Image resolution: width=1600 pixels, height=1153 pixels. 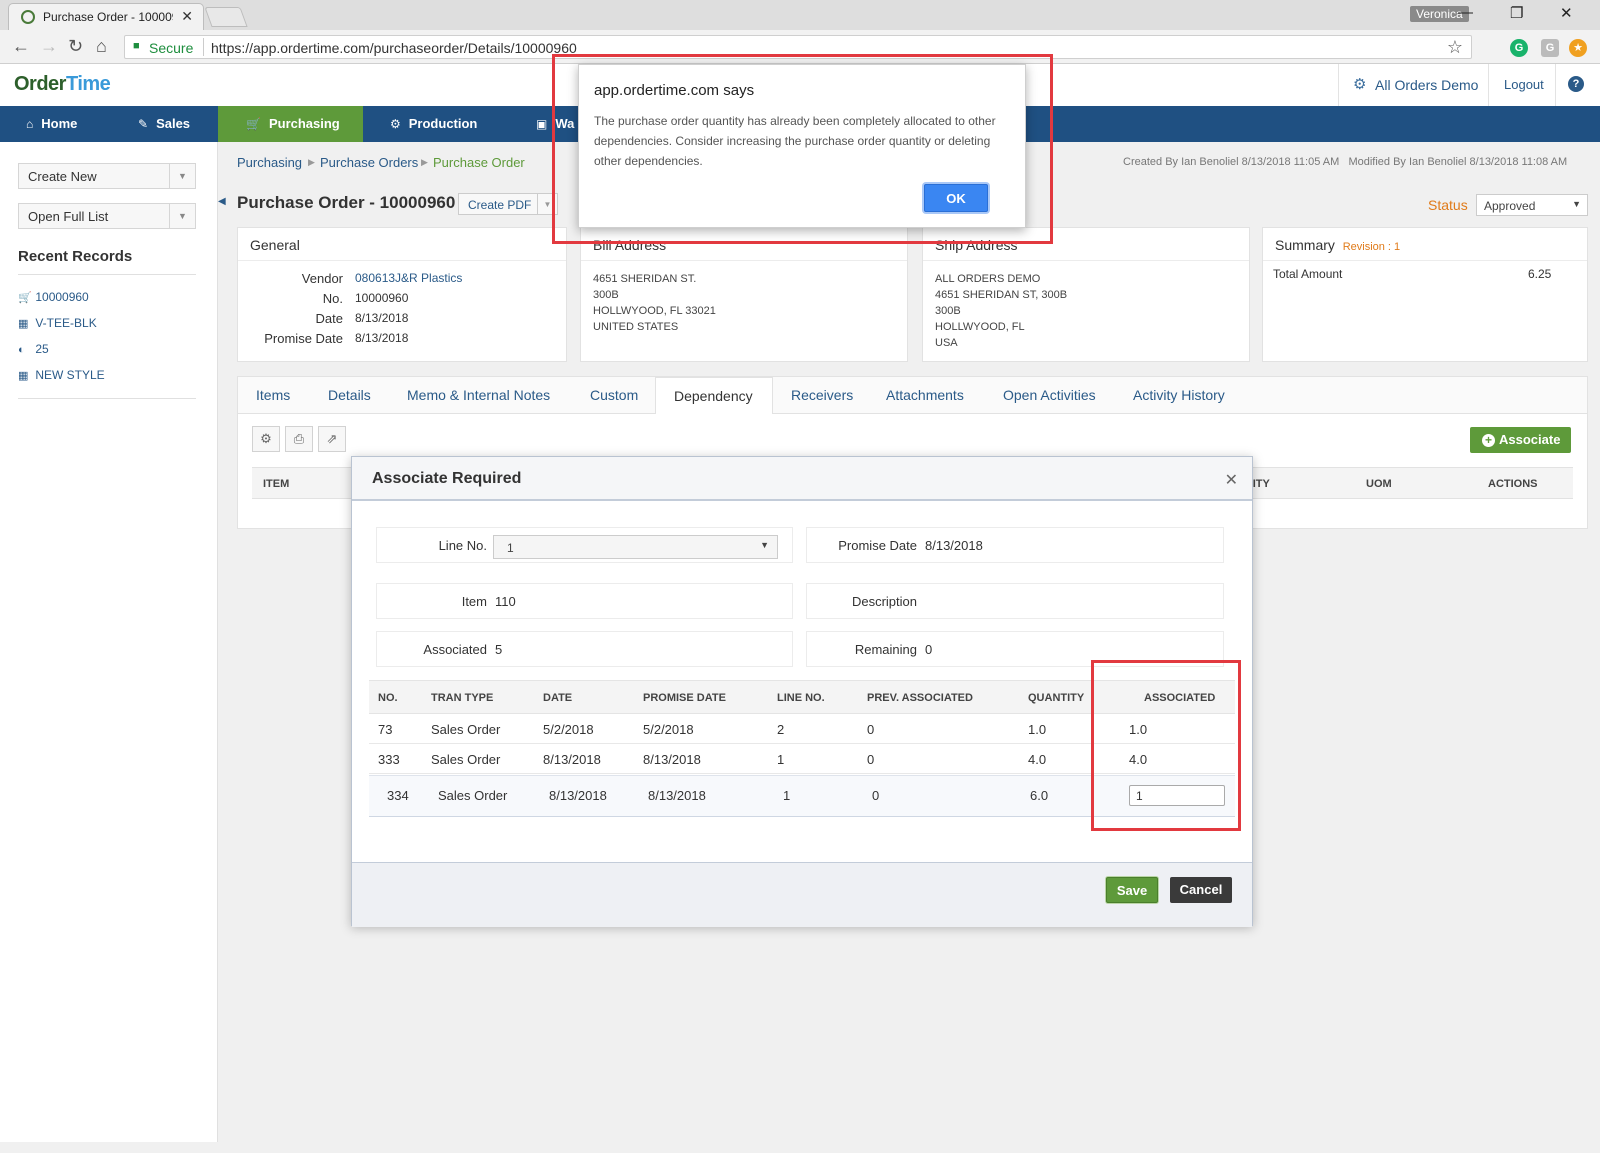 What do you see at coordinates (801, 698) in the screenshot?
I see `column-header: LINE NO.` at bounding box center [801, 698].